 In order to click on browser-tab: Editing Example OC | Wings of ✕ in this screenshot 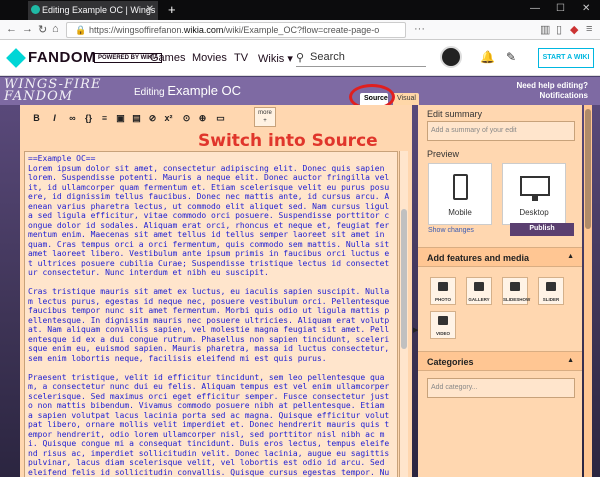, I will do `click(93, 10)`.